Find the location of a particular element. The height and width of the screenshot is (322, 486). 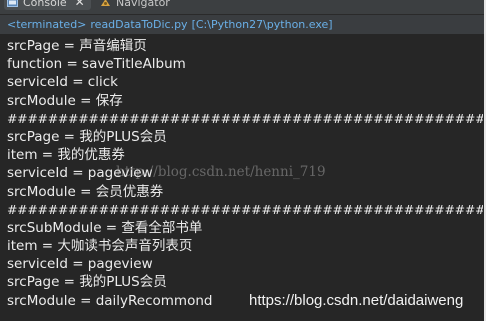

close-icon: ✕ is located at coordinates (80, 4).